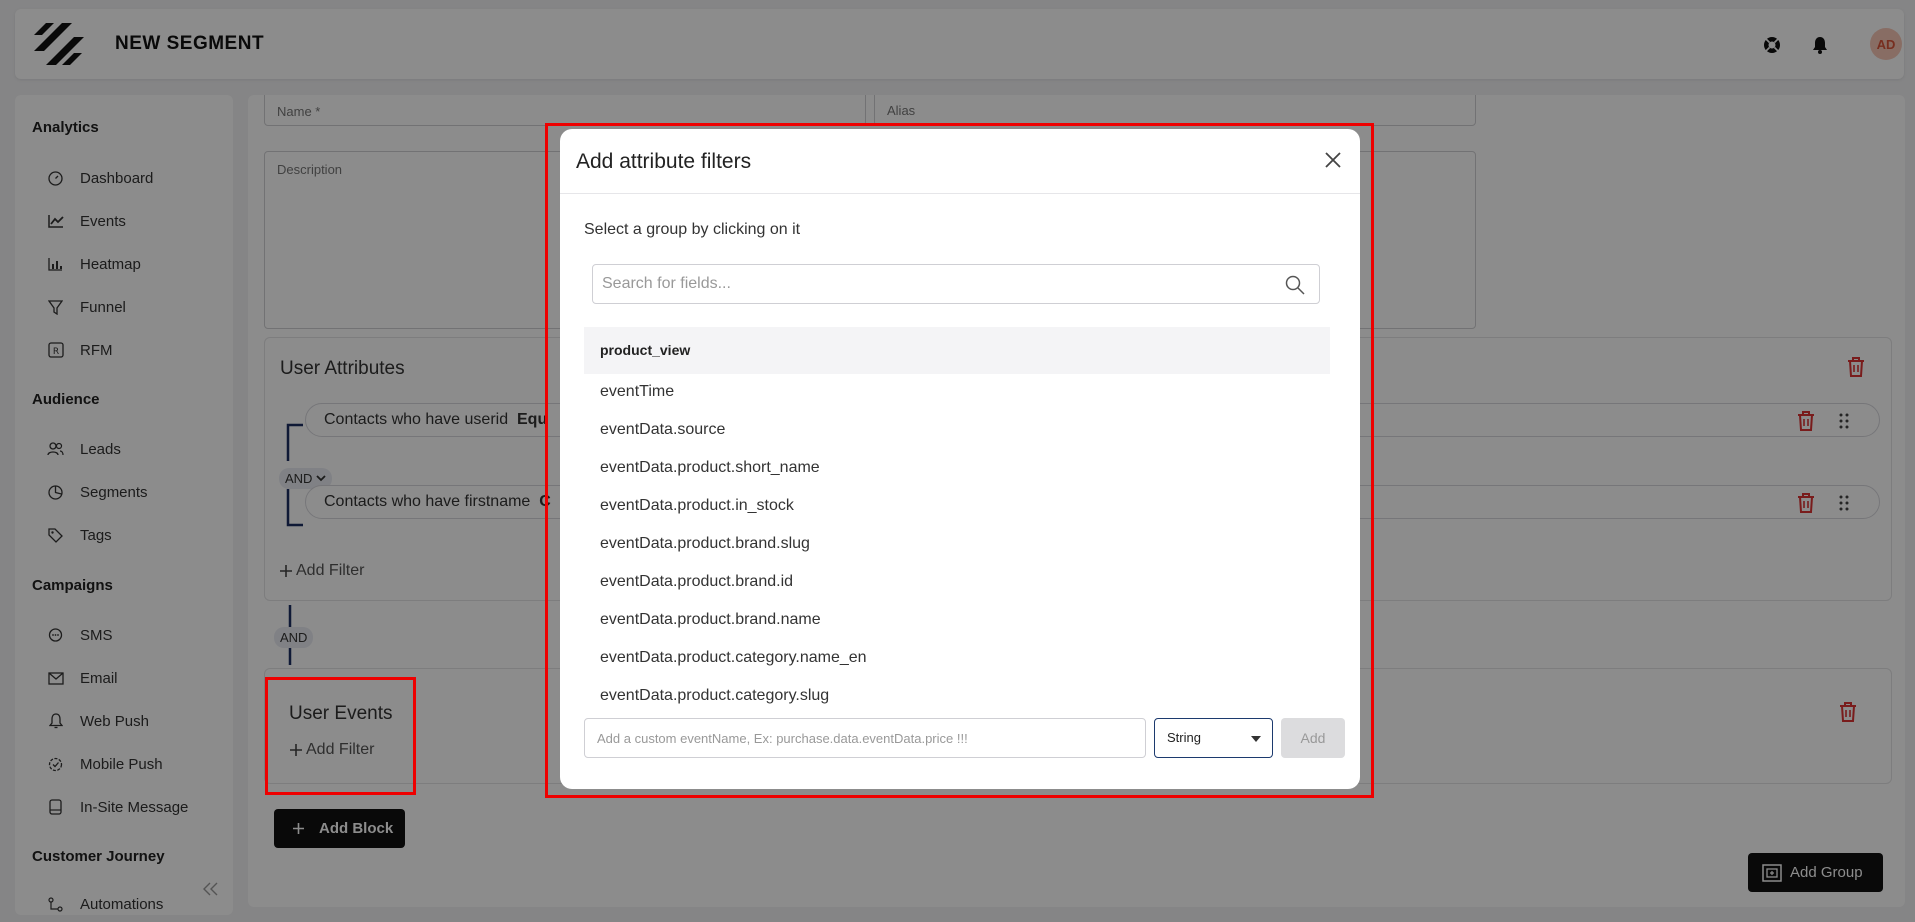 This screenshot has height=922, width=1915. Describe the element at coordinates (340, 736) in the screenshot. I see `highlight-user-events` at that location.